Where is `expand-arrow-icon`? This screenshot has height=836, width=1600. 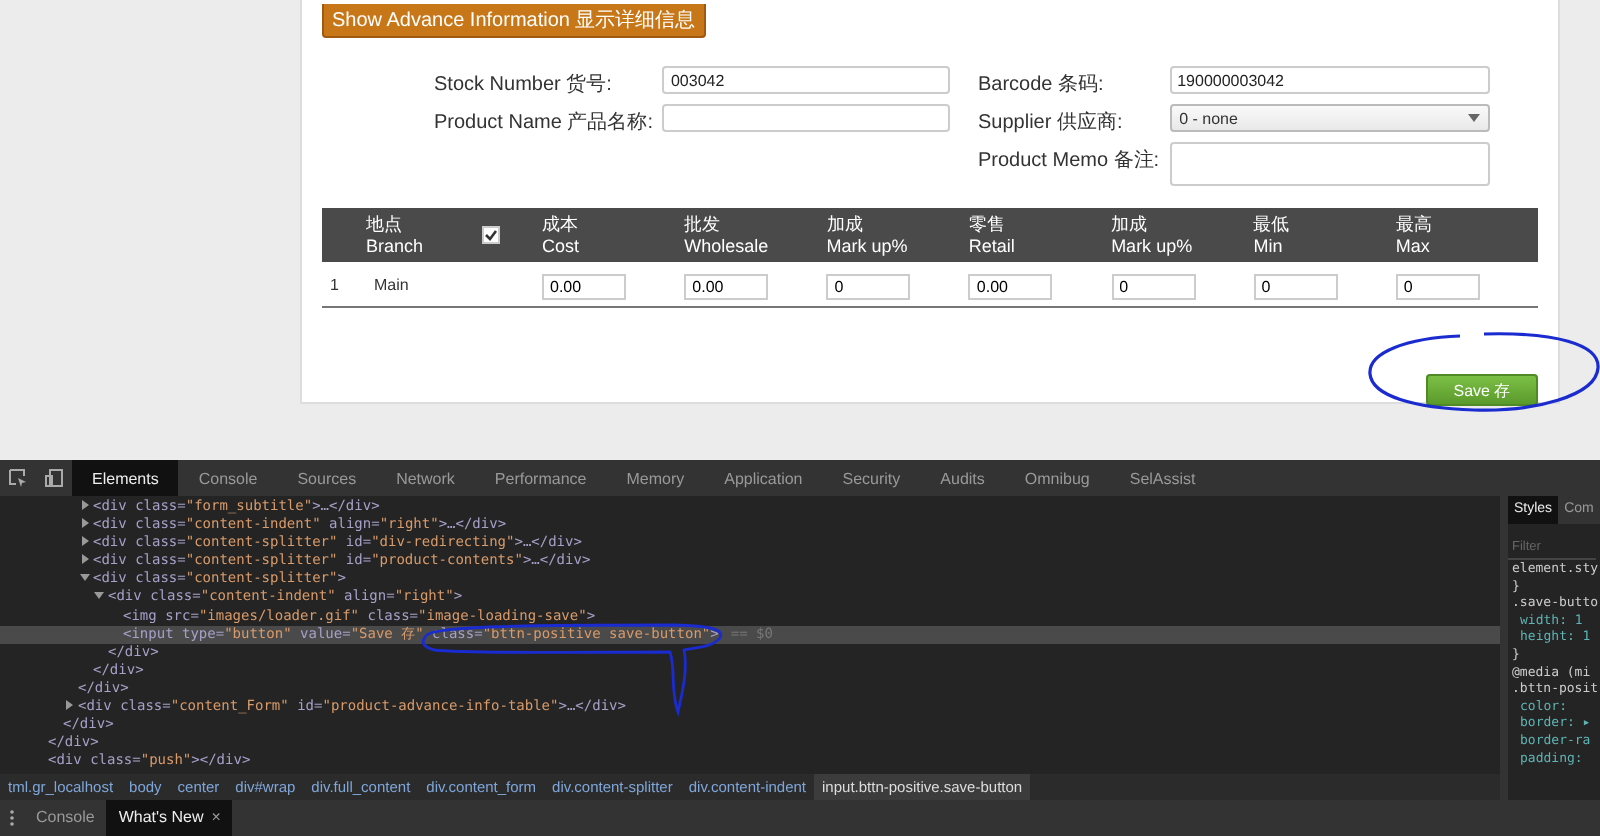
expand-arrow-icon is located at coordinates (69, 705).